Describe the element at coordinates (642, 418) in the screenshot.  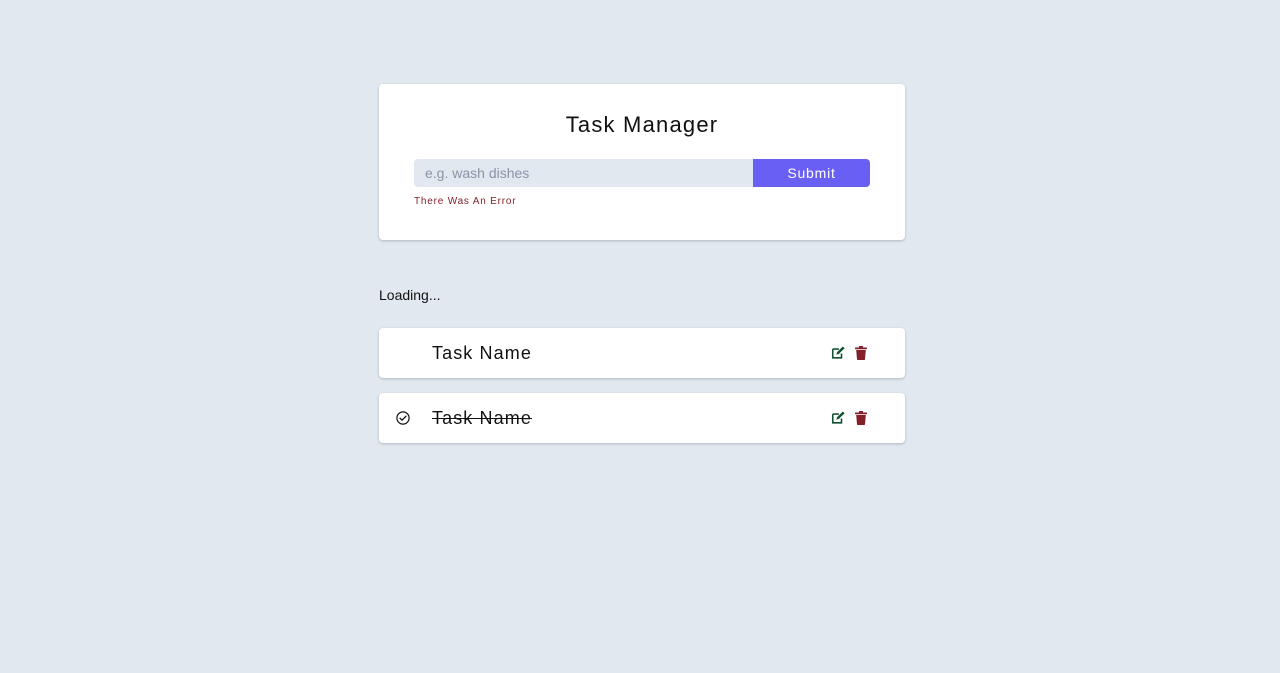
I see `task-item-completed: Task Name` at that location.